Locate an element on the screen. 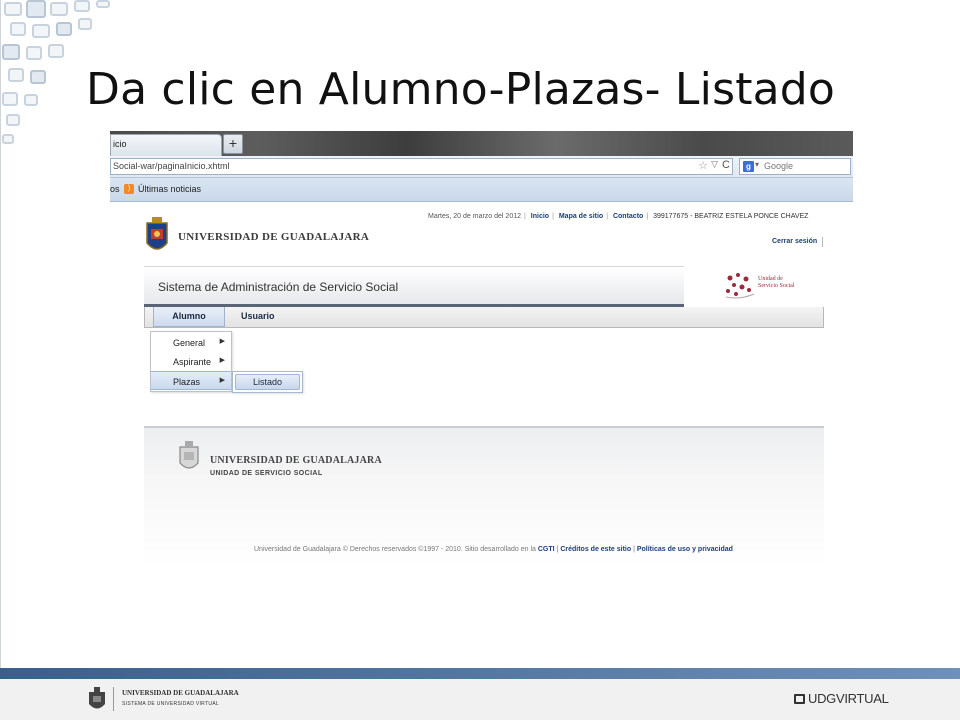  menu-item-aspirante: Aspirante ▶ is located at coordinates (191, 361).